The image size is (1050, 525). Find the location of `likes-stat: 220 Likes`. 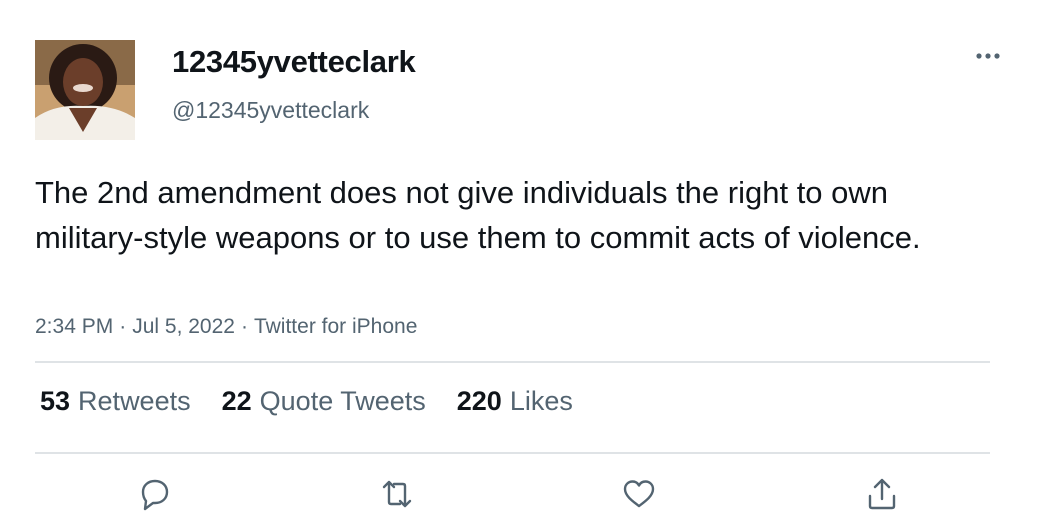

likes-stat: 220 Likes is located at coordinates (515, 401).